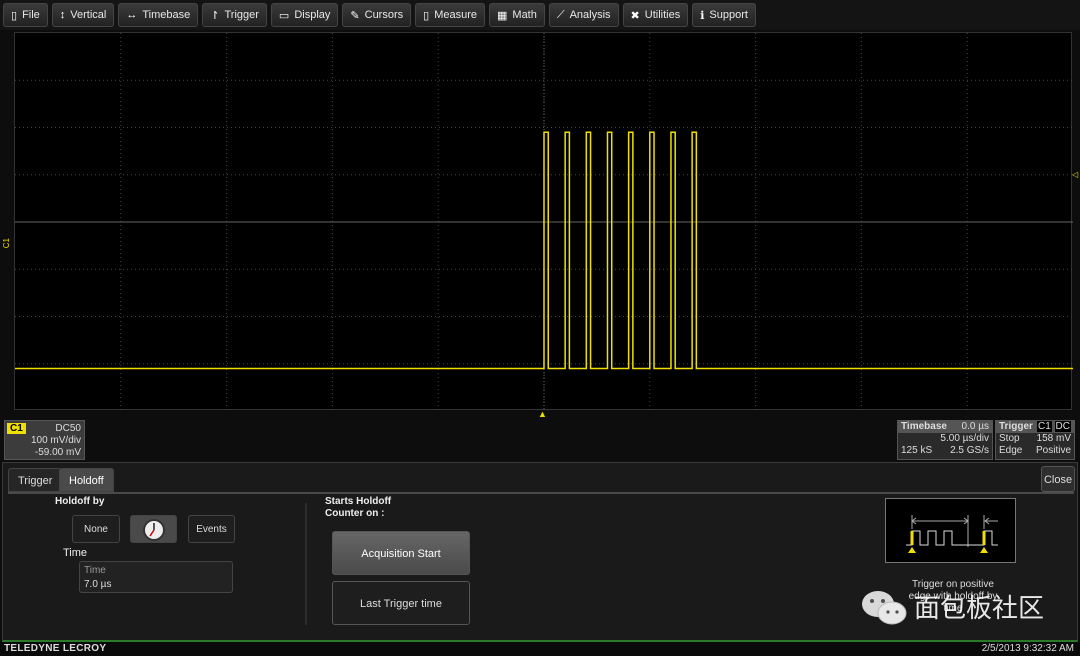 Image resolution: width=1080 pixels, height=656 pixels. Describe the element at coordinates (355, 15) in the screenshot. I see `cursor-icon: ✎` at that location.